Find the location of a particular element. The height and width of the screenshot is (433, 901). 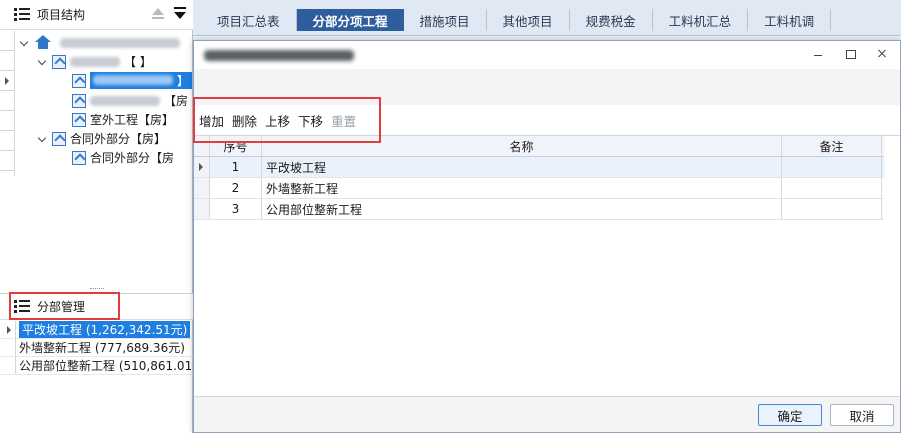

delete-button: 删除 is located at coordinates (244, 120).